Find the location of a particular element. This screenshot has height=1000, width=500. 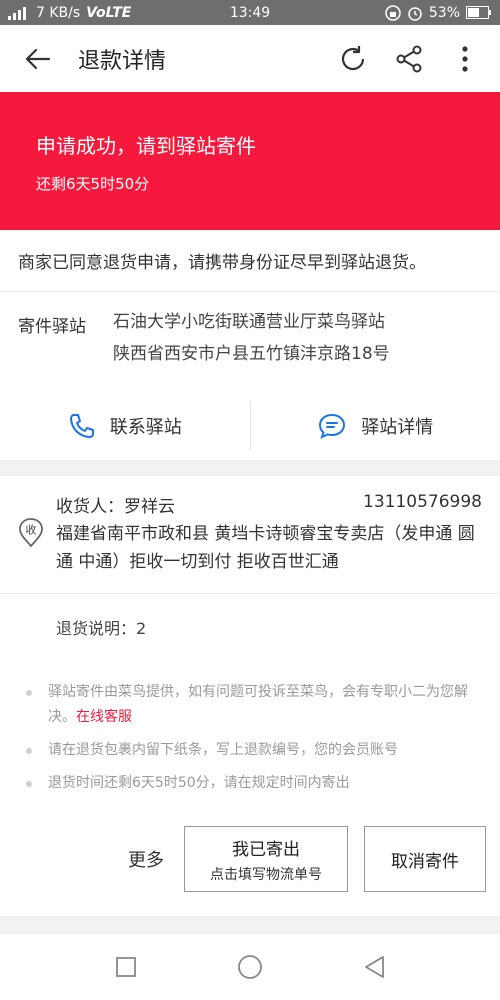

return-note: 退货说明：2 is located at coordinates (101, 628).